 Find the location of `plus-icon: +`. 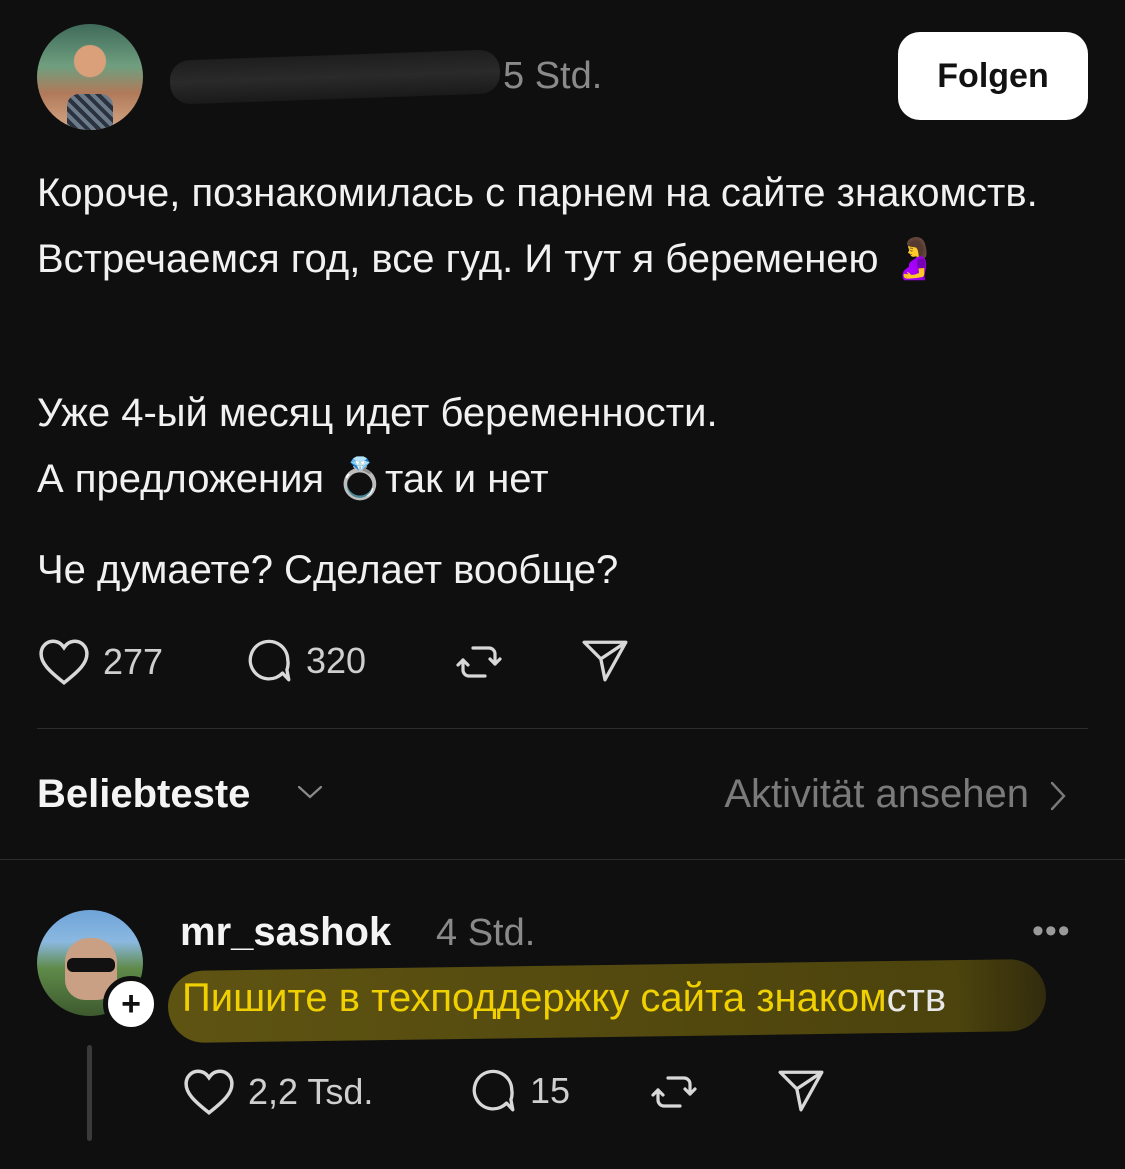

plus-icon: + is located at coordinates (131, 1004).